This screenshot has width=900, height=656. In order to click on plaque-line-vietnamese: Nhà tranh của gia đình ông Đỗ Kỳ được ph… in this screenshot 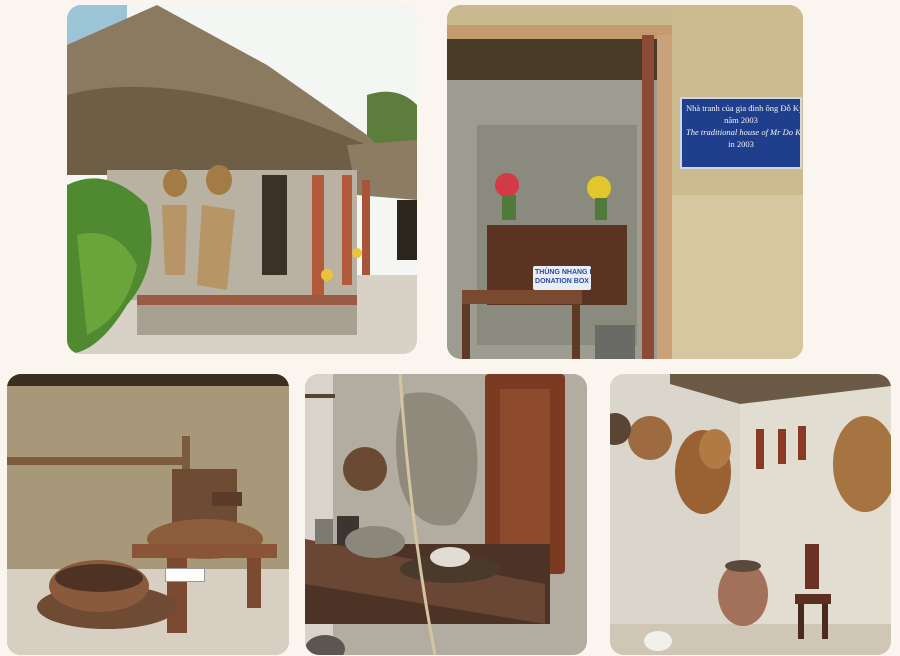, I will do `click(743, 108)`.